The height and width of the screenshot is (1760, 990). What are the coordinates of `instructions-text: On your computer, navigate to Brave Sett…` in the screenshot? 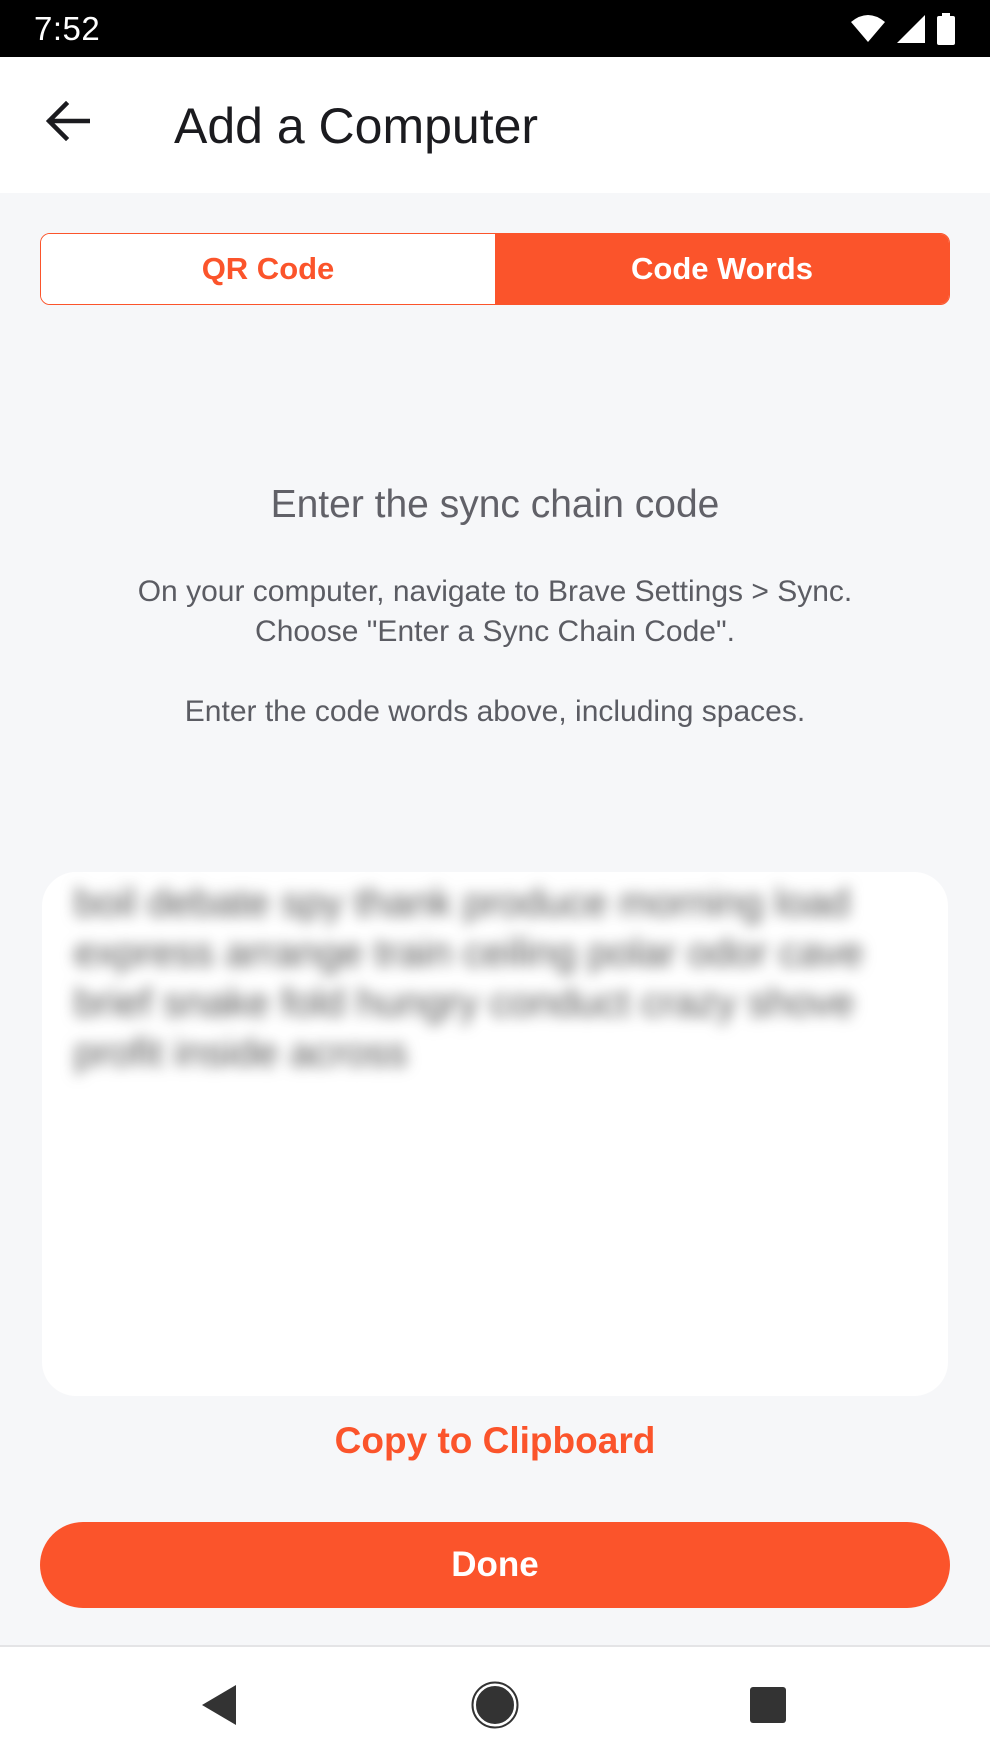 It's located at (495, 612).